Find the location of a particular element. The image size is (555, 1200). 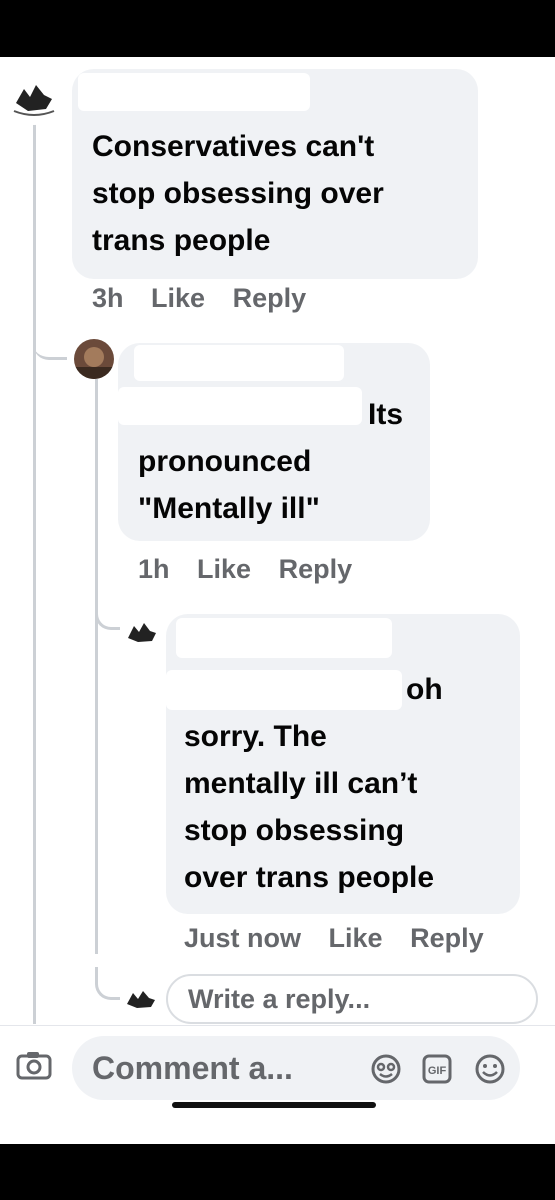

comment-meta-3: Just now Like Reply is located at coordinates (344, 938).